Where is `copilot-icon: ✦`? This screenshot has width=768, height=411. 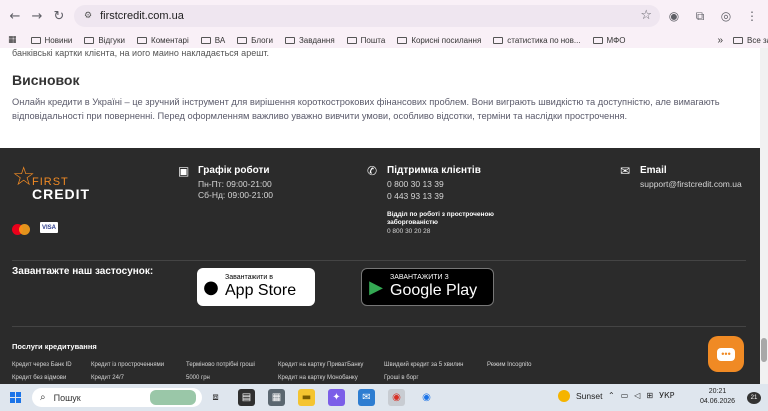 copilot-icon: ✦ is located at coordinates (336, 397).